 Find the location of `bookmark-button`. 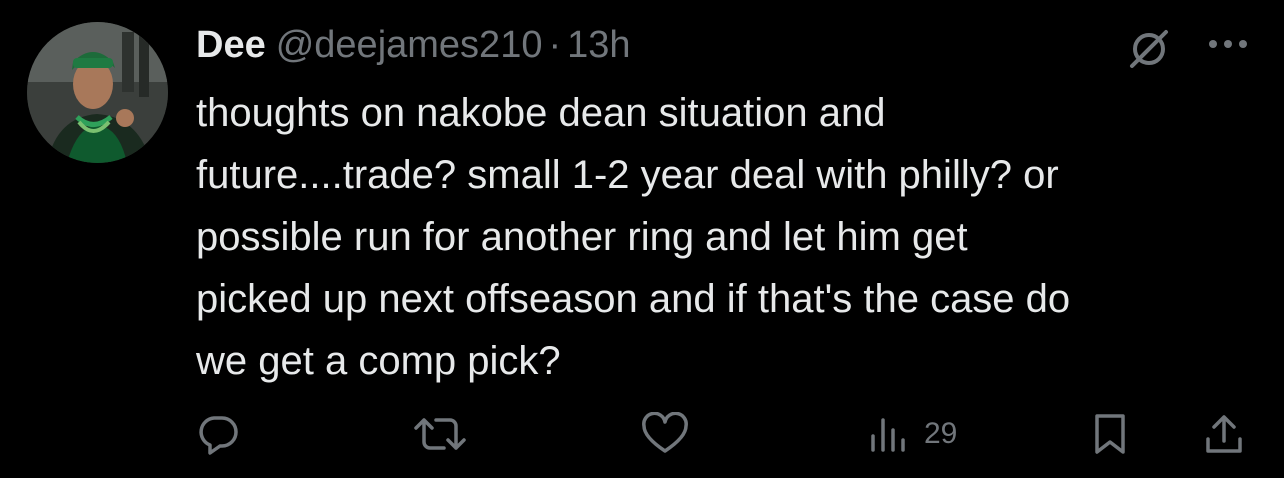

bookmark-button is located at coordinates (1110, 434).